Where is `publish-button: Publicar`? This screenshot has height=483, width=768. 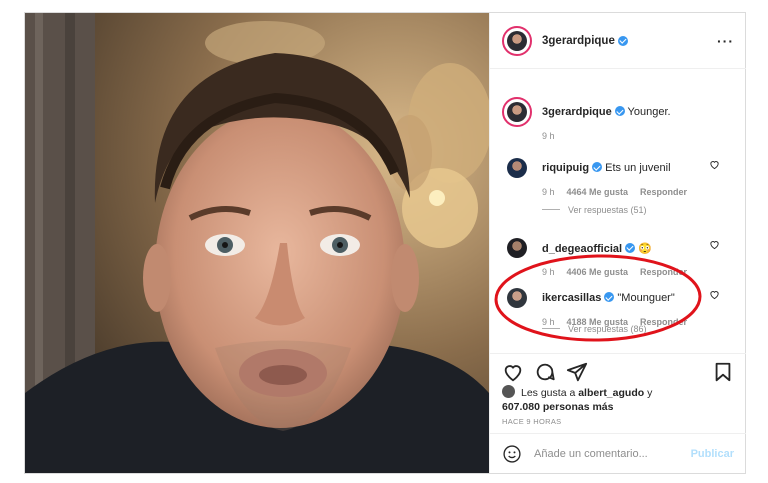
publish-button: Publicar is located at coordinates (712, 454).